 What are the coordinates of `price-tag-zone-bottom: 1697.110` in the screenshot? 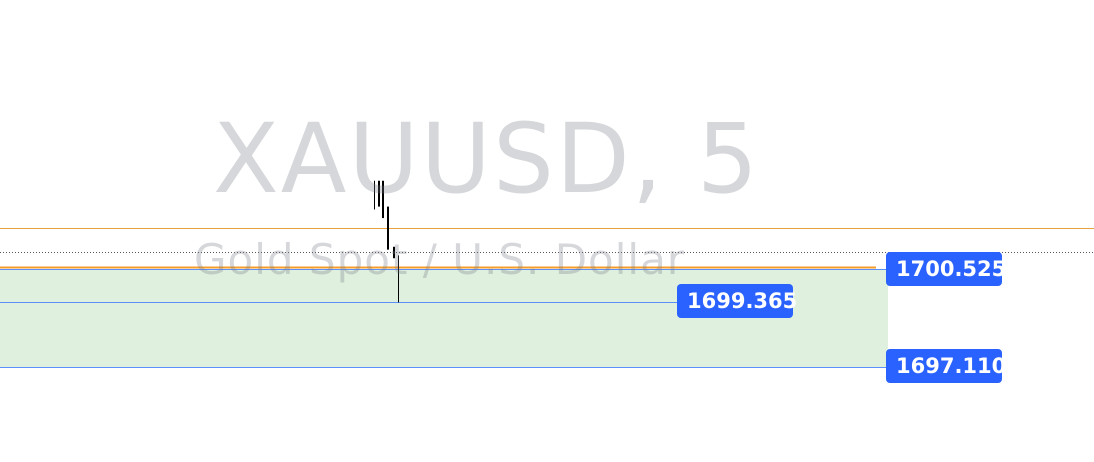 It's located at (946, 366).